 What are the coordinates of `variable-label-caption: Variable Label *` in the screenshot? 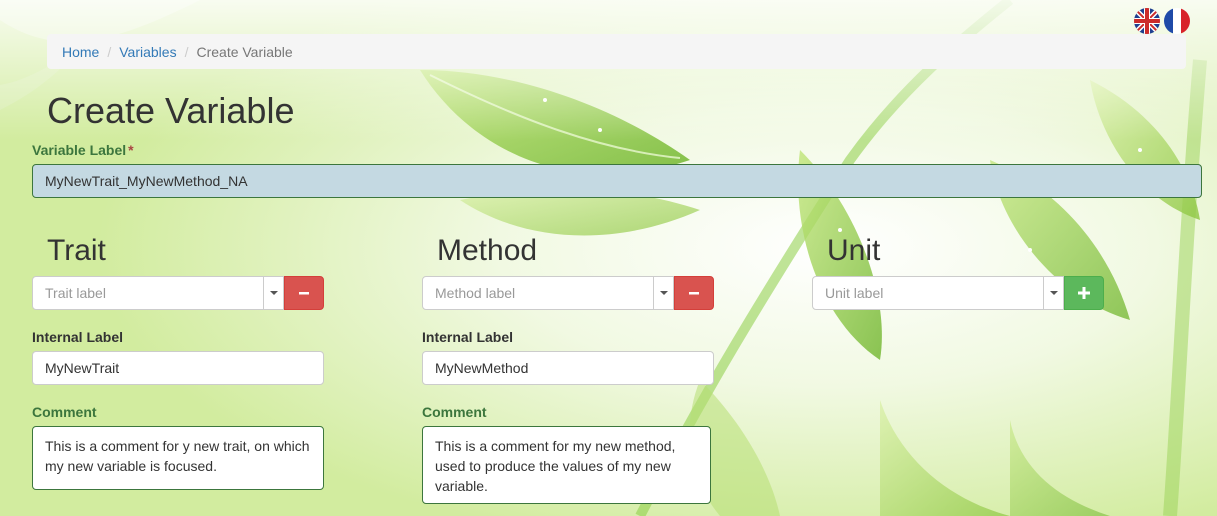 It's located at (83, 150).